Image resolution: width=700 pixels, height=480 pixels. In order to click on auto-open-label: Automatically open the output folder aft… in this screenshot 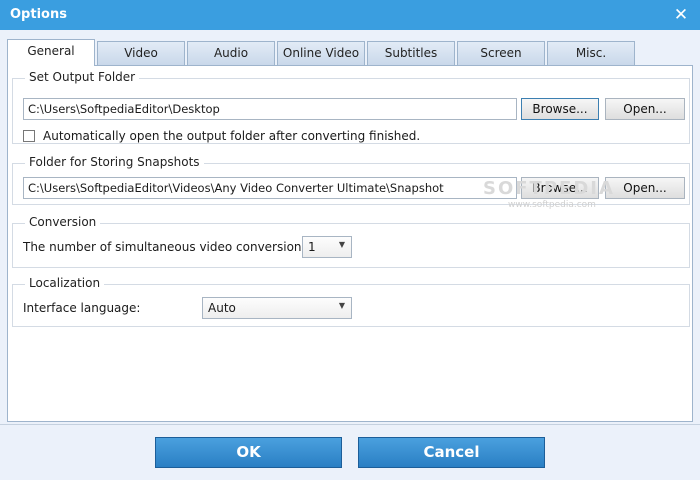, I will do `click(232, 136)`.